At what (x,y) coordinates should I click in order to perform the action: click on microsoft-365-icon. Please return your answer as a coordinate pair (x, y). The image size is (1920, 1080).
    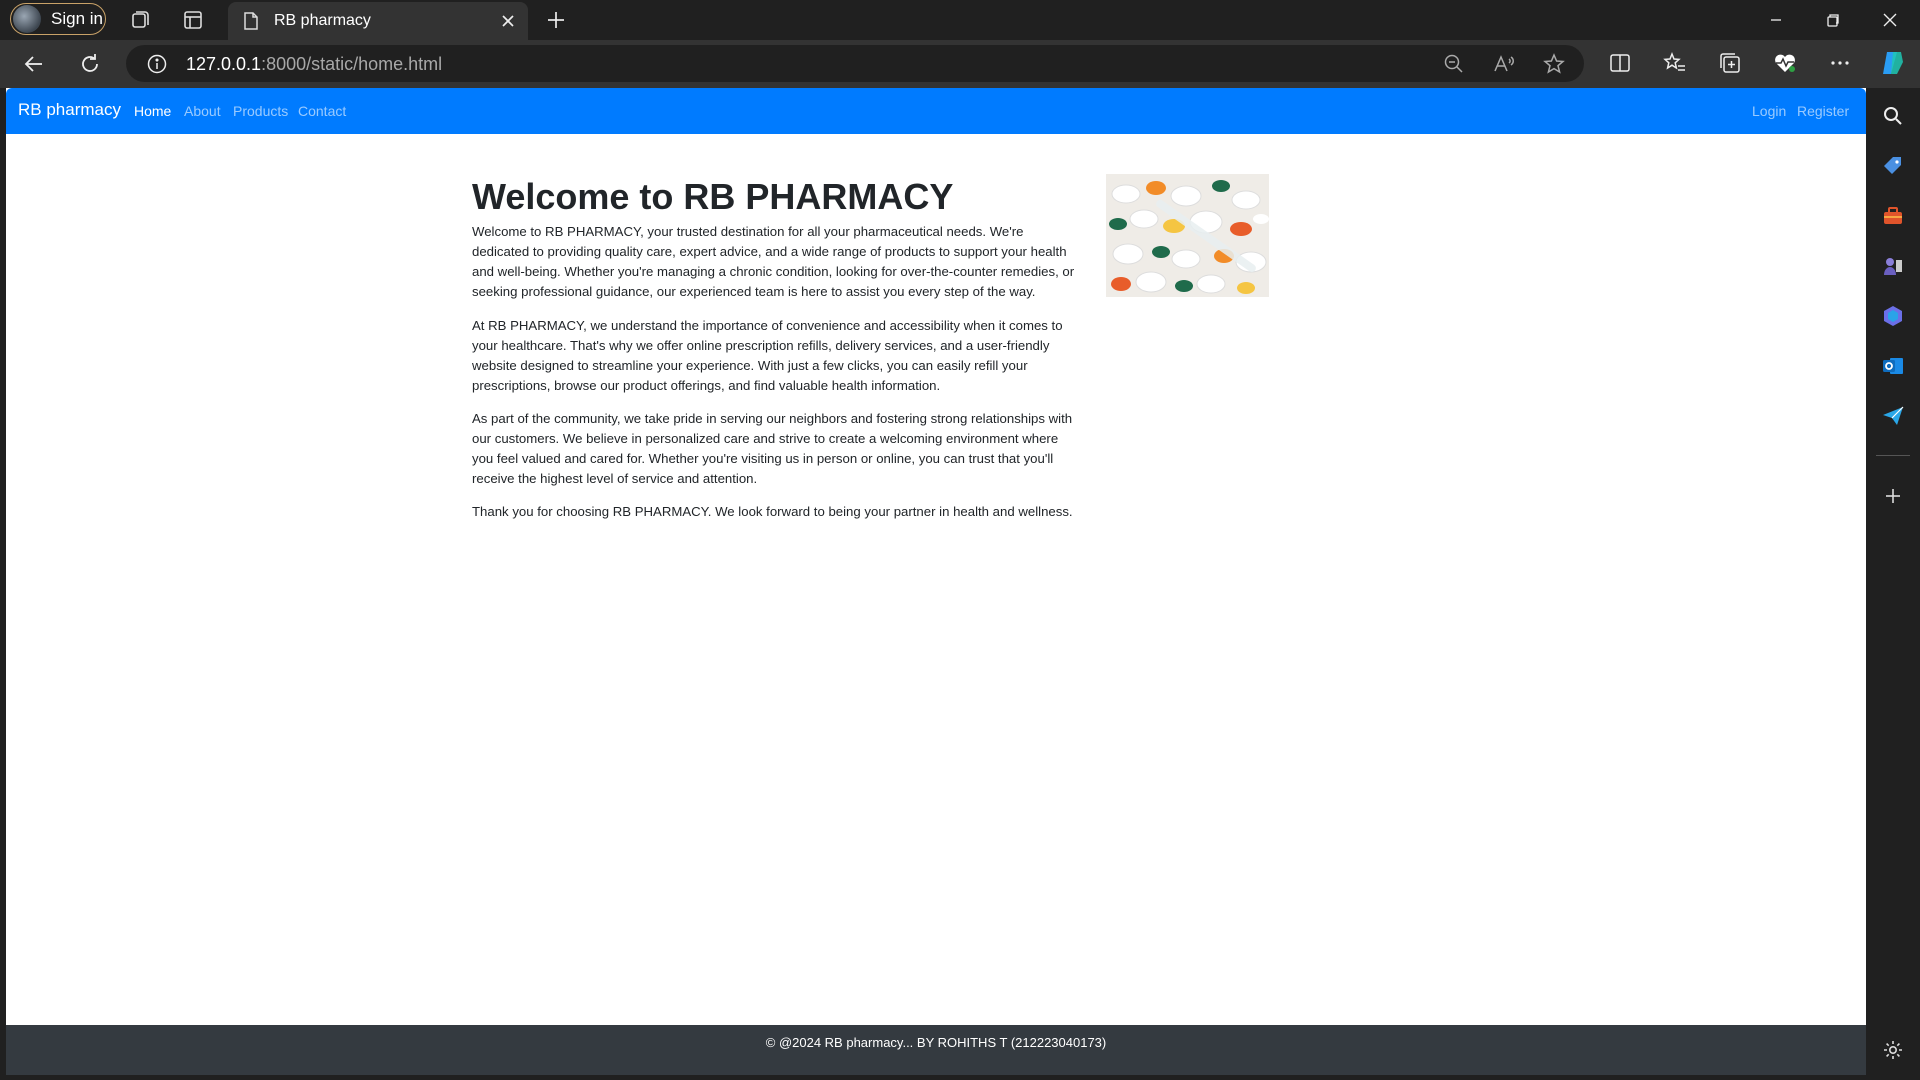
    Looking at the image, I should click on (1893, 316).